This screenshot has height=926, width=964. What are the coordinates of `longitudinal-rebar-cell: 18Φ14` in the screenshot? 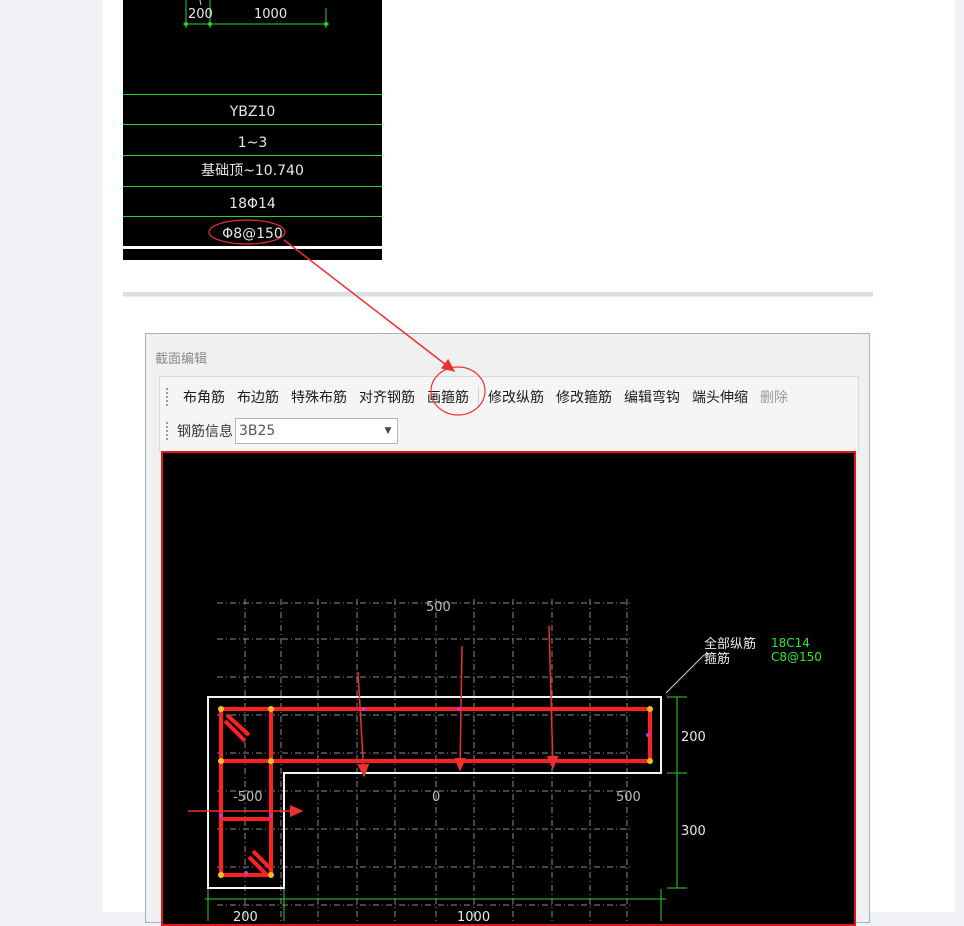 It's located at (252, 201).